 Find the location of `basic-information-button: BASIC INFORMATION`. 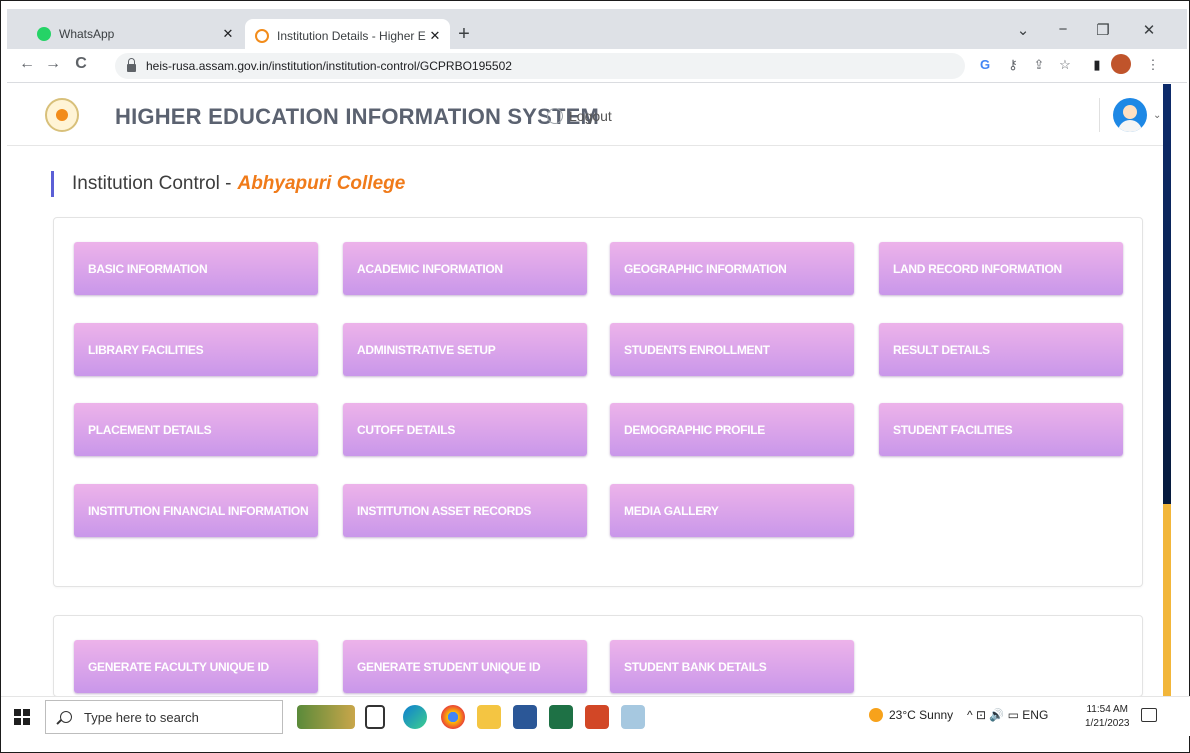

basic-information-button: BASIC INFORMATION is located at coordinates (196, 268).